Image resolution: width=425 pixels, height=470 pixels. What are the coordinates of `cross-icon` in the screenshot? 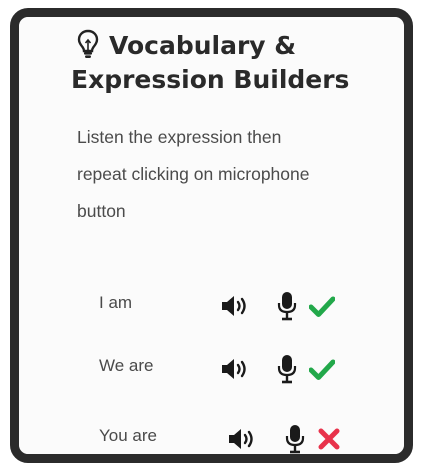 It's located at (329, 439).